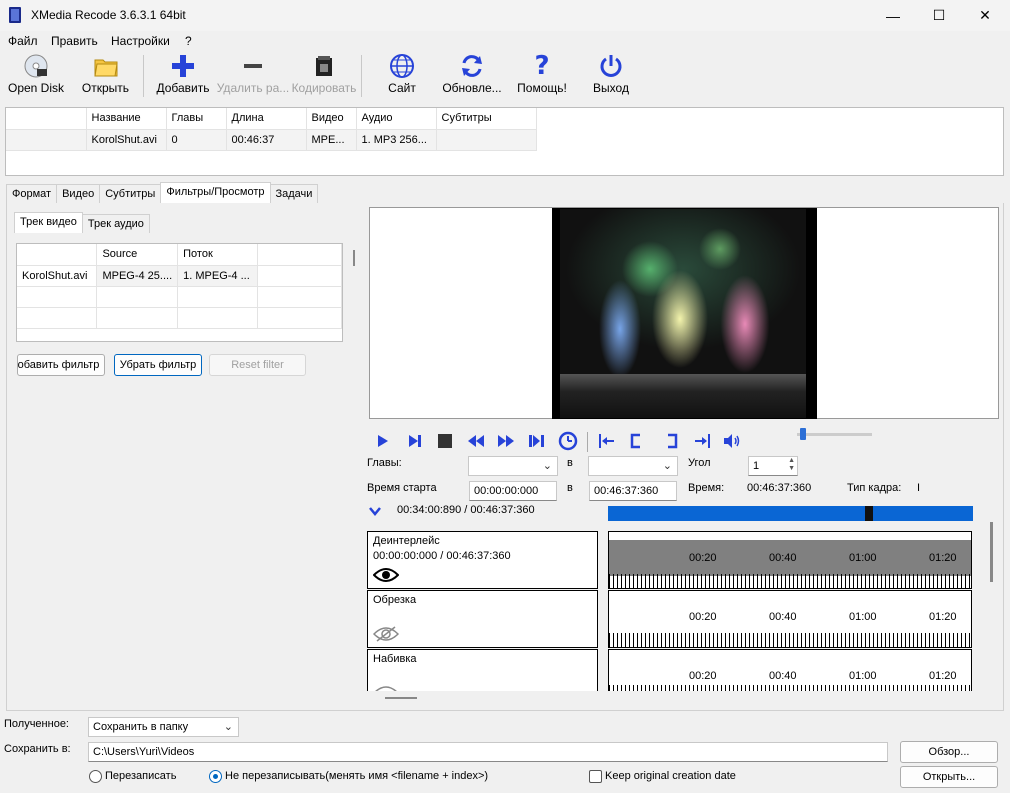  I want to click on clock-icon, so click(568, 441).